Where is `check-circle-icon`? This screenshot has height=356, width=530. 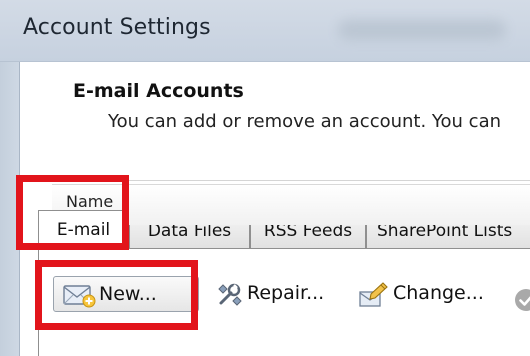 check-circle-icon is located at coordinates (522, 300).